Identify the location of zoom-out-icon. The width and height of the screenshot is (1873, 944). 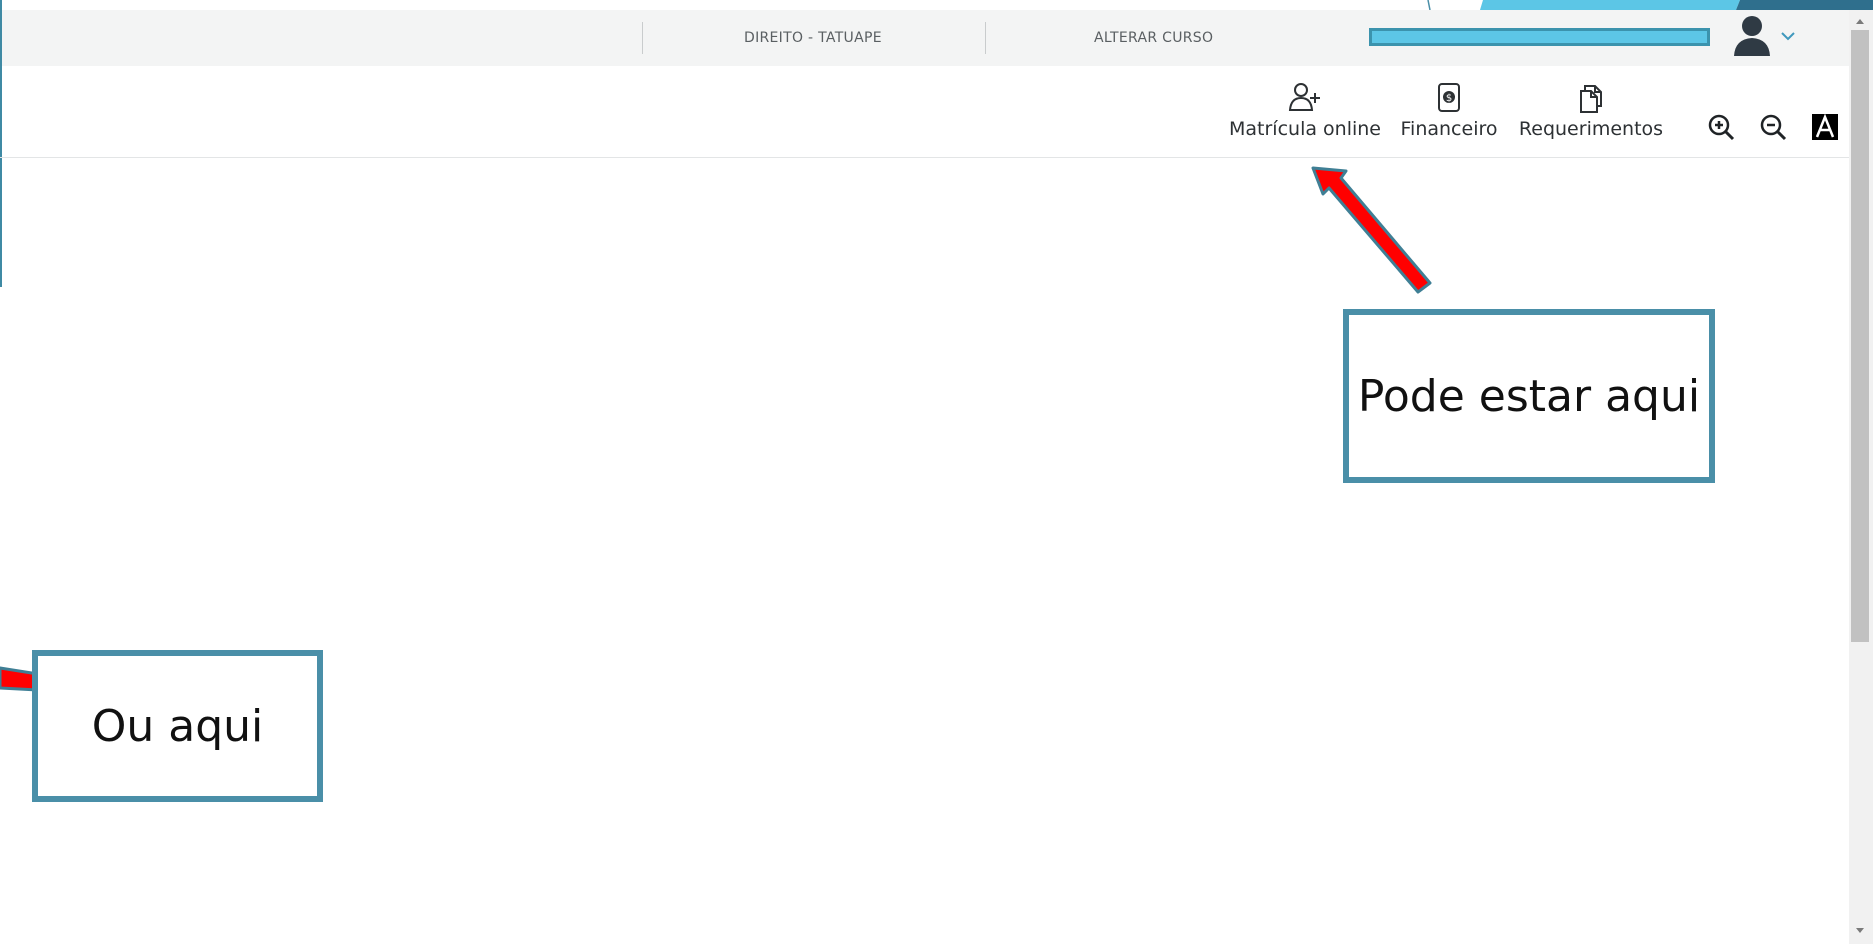
(1773, 127).